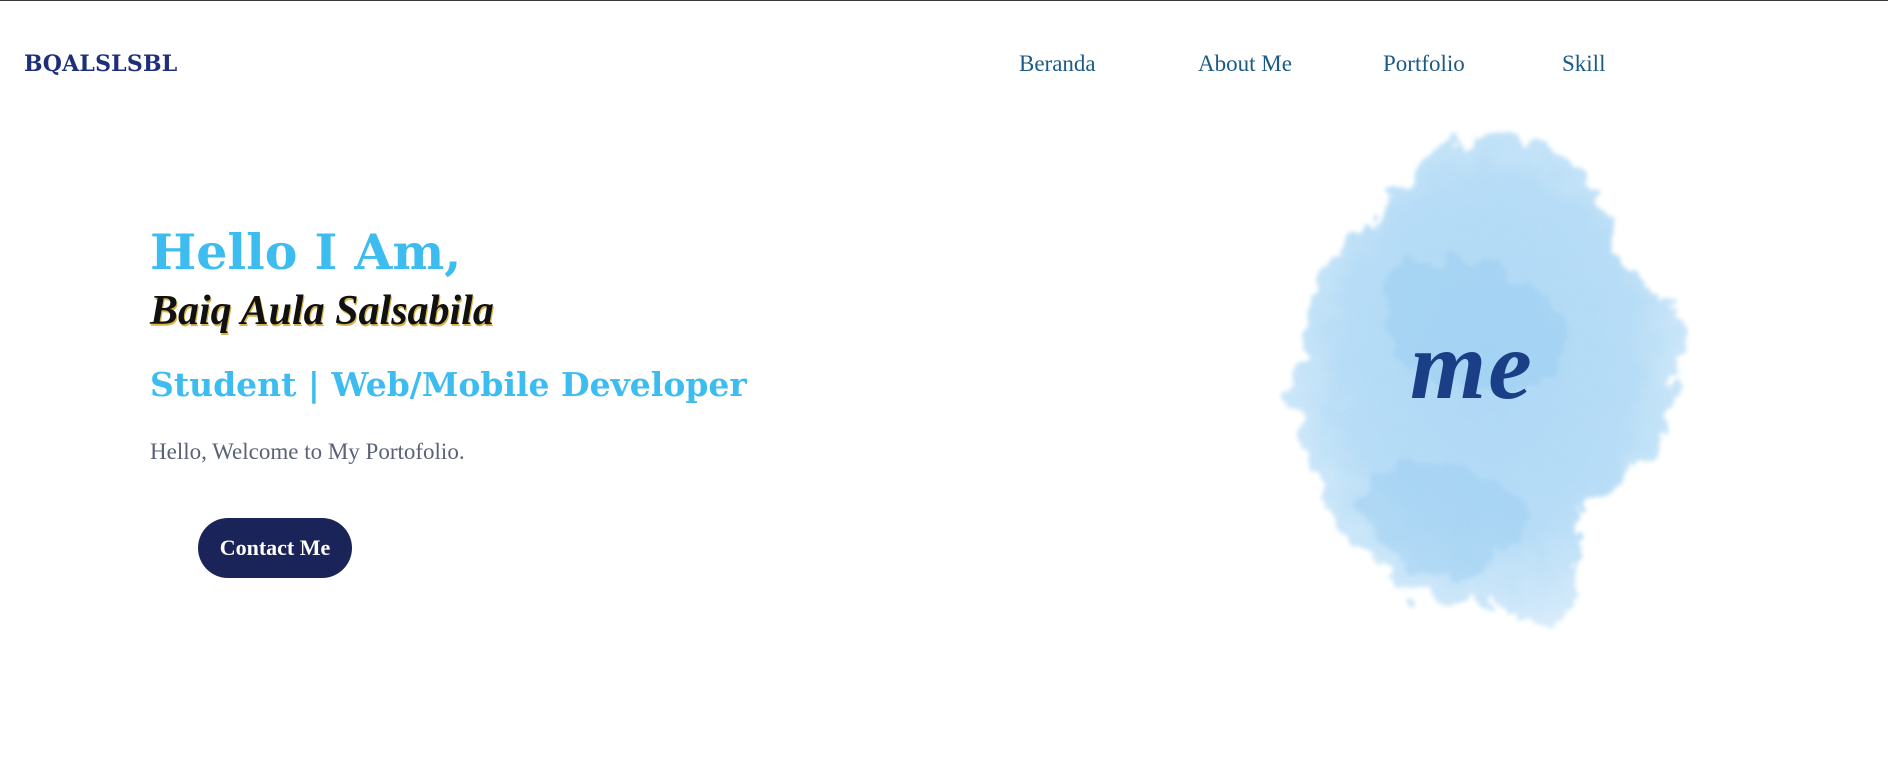 The width and height of the screenshot is (1888, 784). What do you see at coordinates (275, 548) in the screenshot?
I see `contact-me-button: Contact Me` at bounding box center [275, 548].